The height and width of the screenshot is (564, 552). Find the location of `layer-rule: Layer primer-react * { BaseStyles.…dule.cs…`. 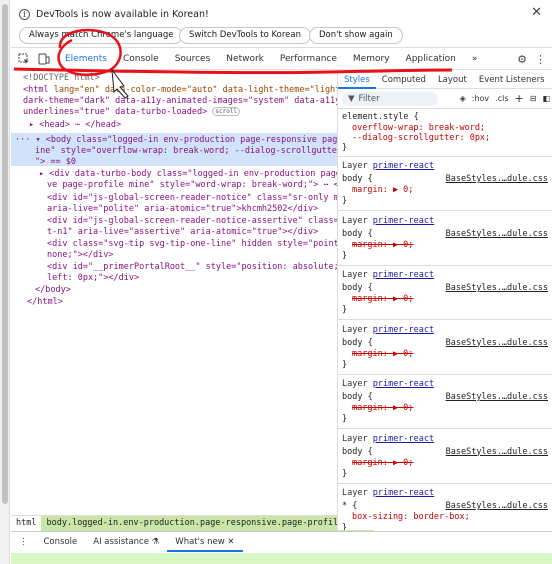

layer-rule: Layer primer-react * { BaseStyles.…dule.cs… is located at coordinates (445, 507).